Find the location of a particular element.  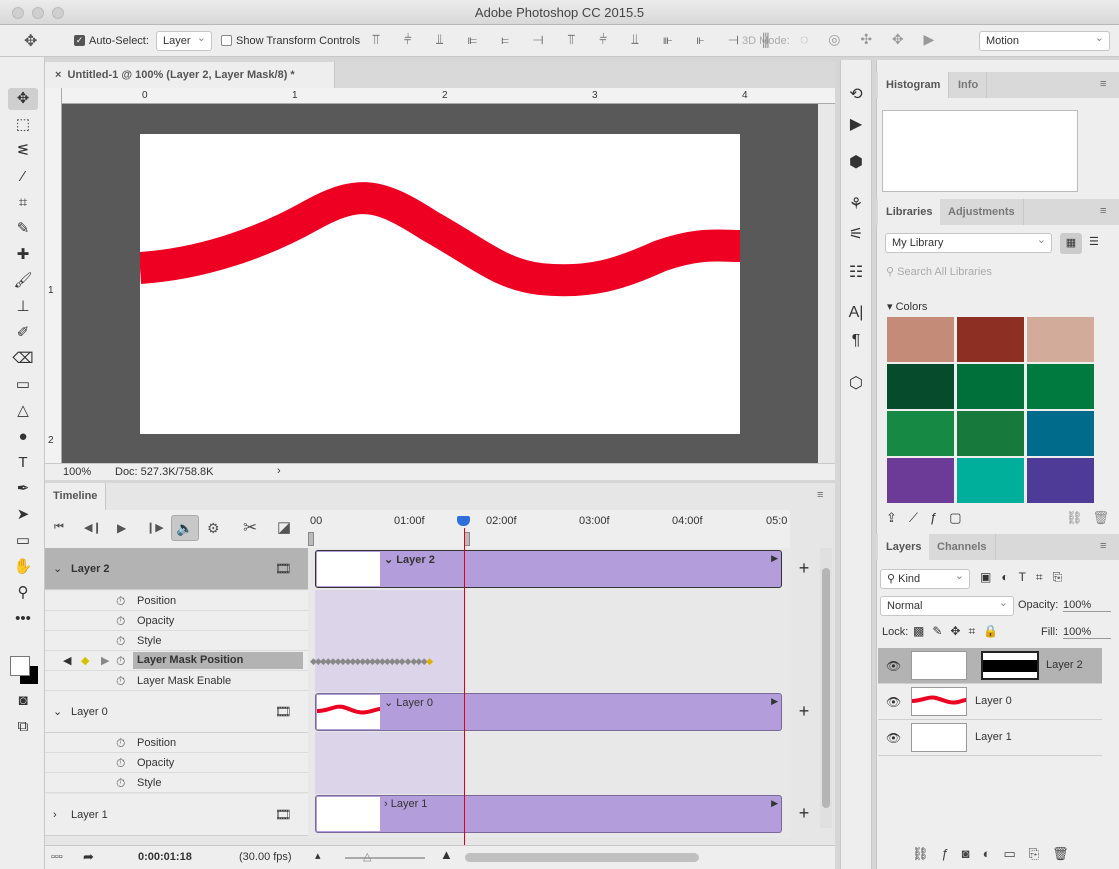

timeline-layer-header: ⌄ Layer 2 🎞 is located at coordinates (176, 569).